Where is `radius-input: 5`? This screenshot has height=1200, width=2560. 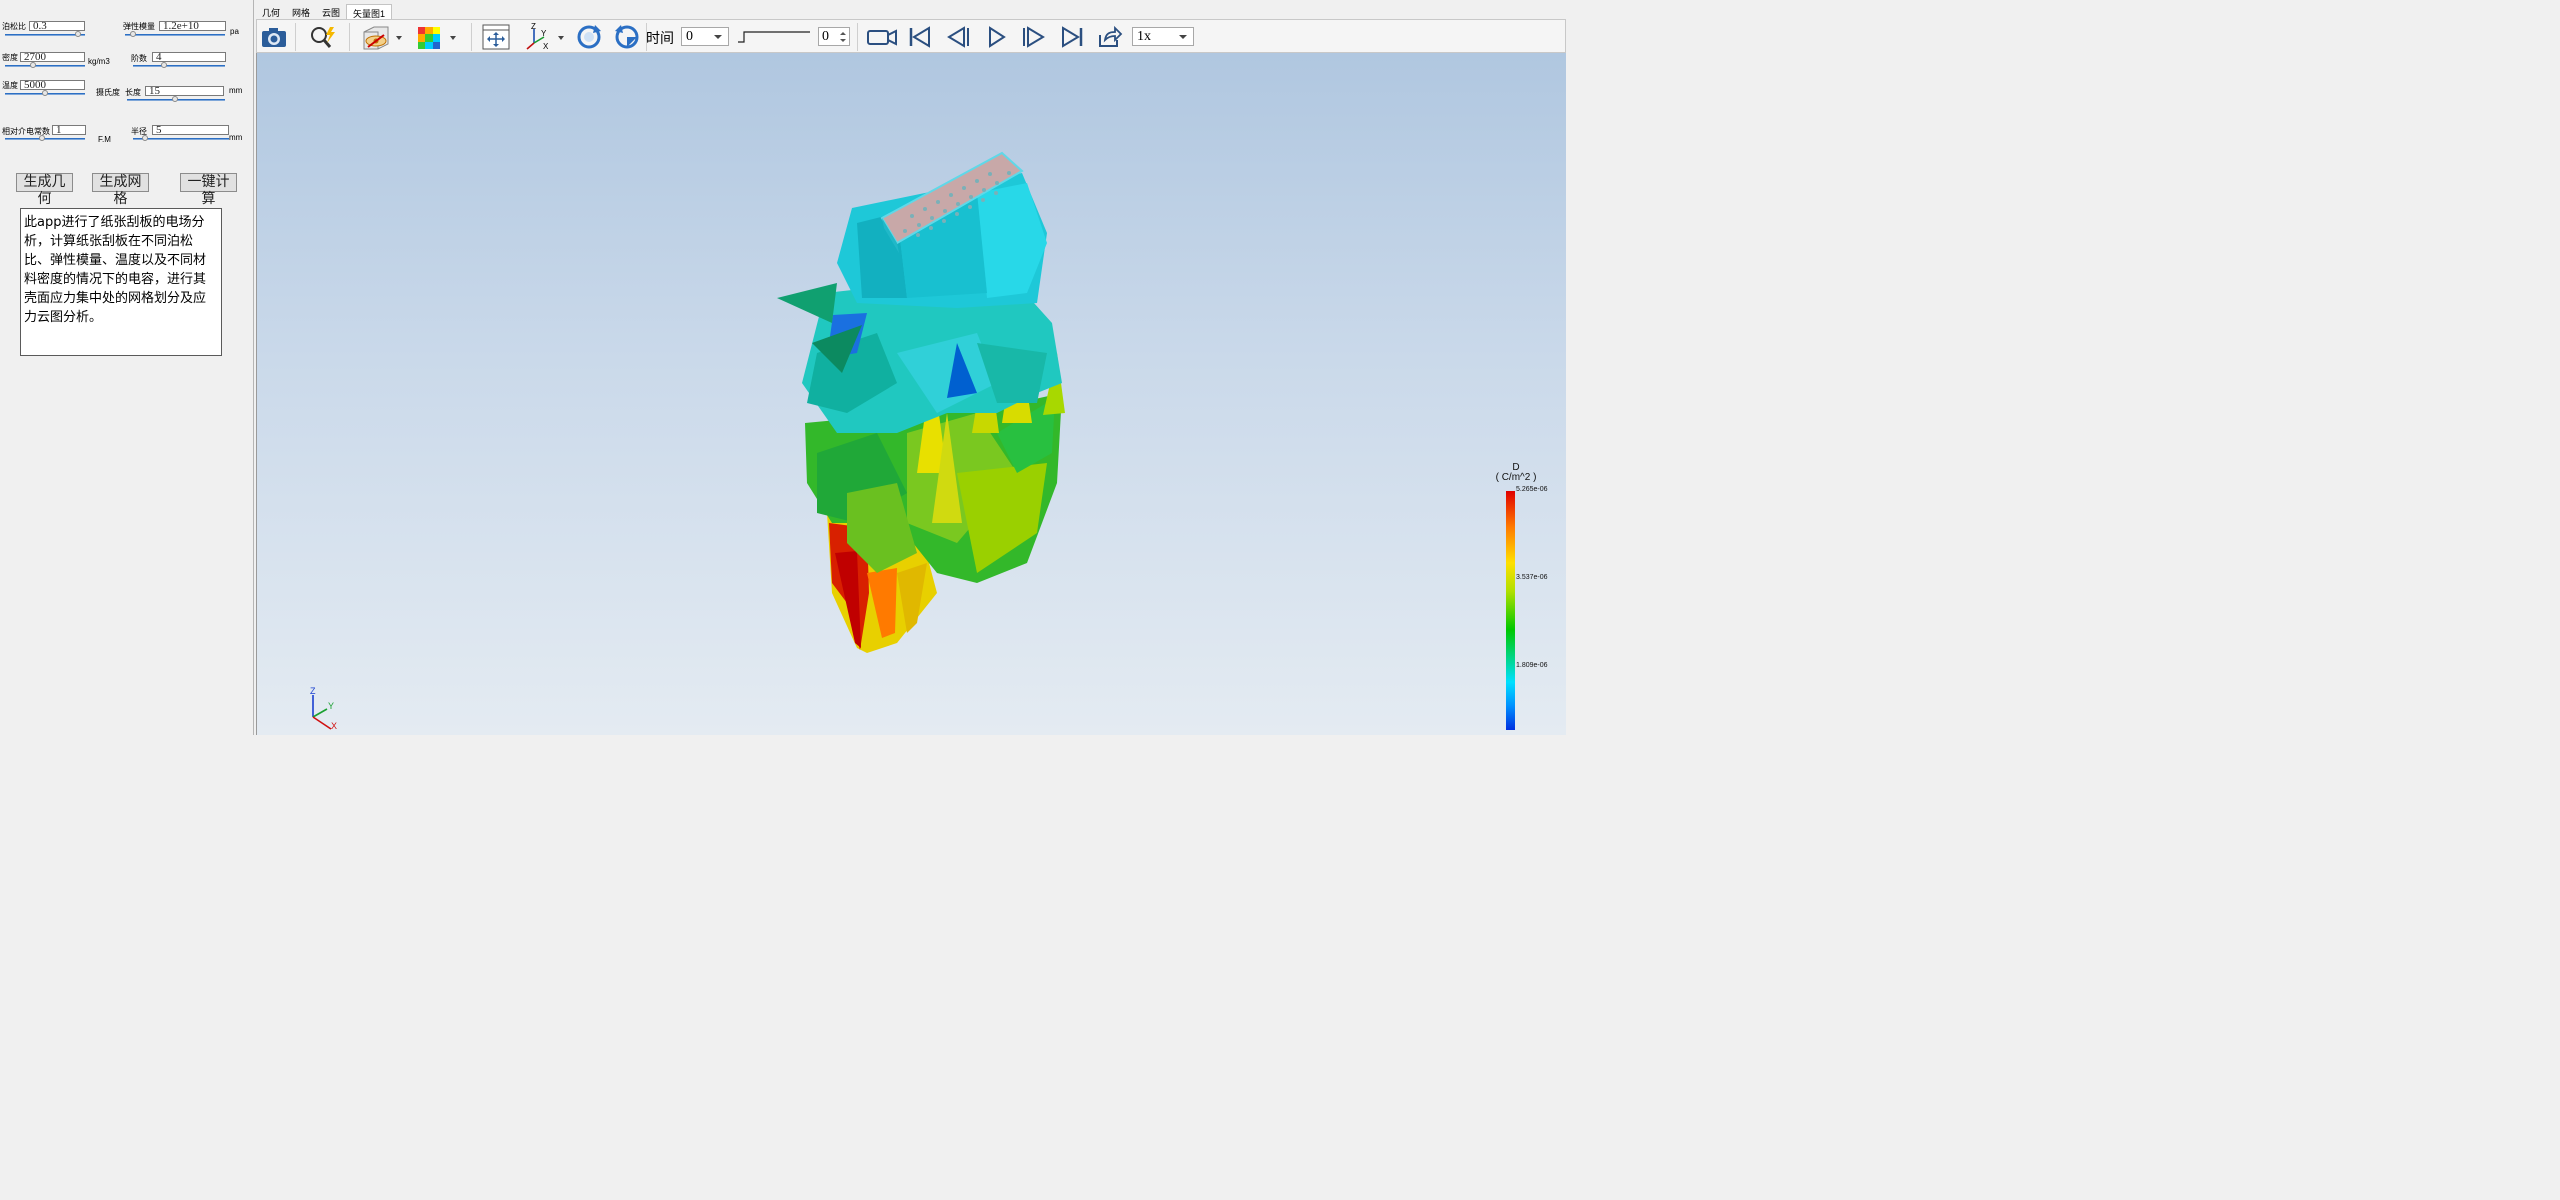
radius-input: 5 is located at coordinates (190, 130).